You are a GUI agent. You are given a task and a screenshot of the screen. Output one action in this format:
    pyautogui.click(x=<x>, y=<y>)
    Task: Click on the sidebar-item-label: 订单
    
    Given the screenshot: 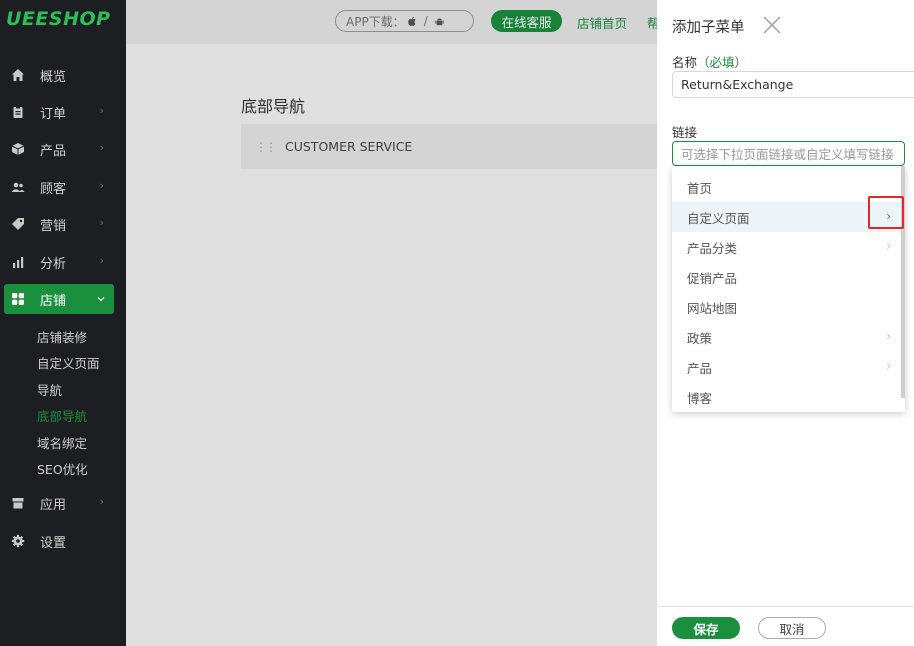 What is the action you would take?
    pyautogui.click(x=53, y=114)
    